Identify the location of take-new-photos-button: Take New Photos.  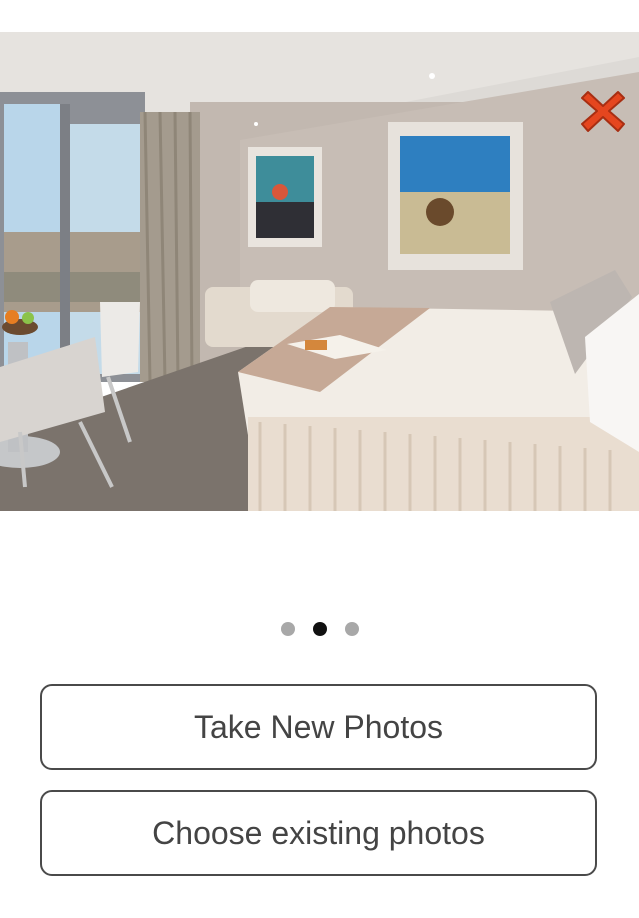
(318, 727).